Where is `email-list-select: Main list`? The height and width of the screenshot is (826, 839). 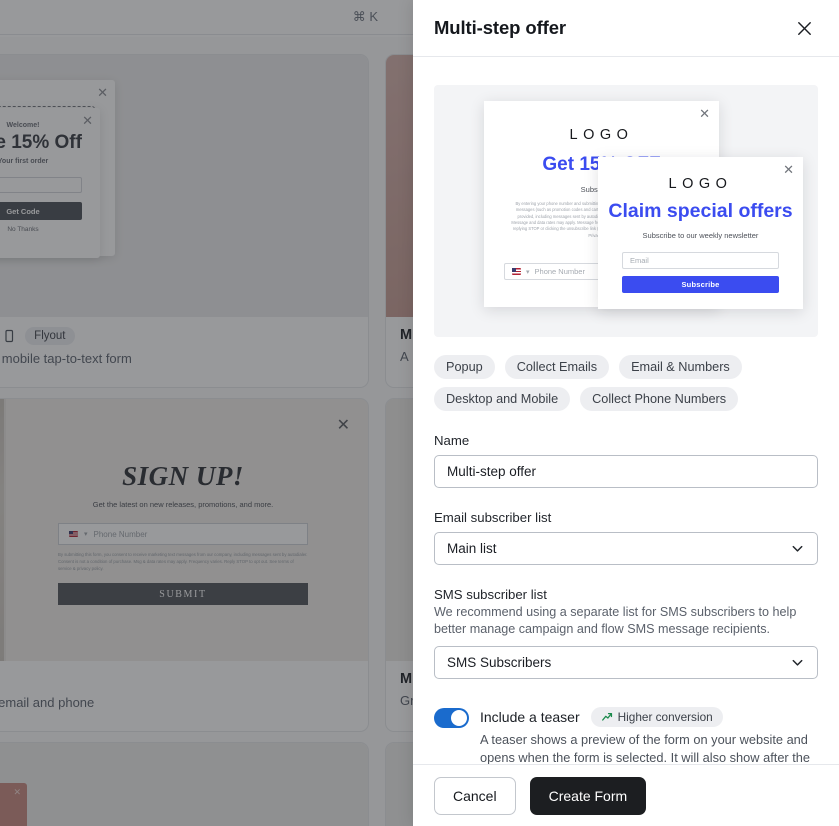
email-list-select: Main list is located at coordinates (626, 548).